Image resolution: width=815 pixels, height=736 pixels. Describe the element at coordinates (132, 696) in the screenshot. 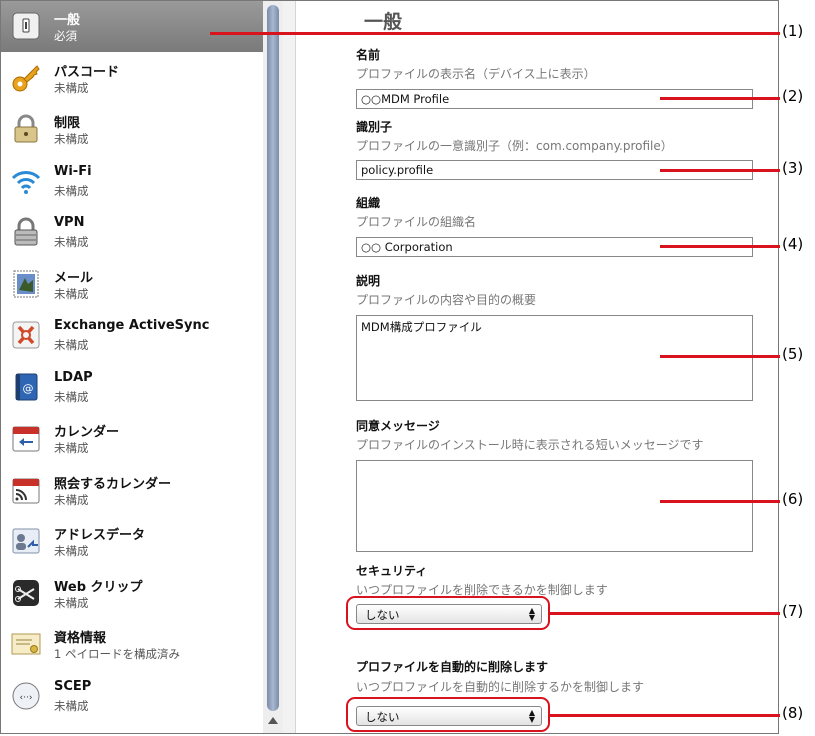

I see `sidebar-item-scep: ‹··› SCEP 未構成` at that location.